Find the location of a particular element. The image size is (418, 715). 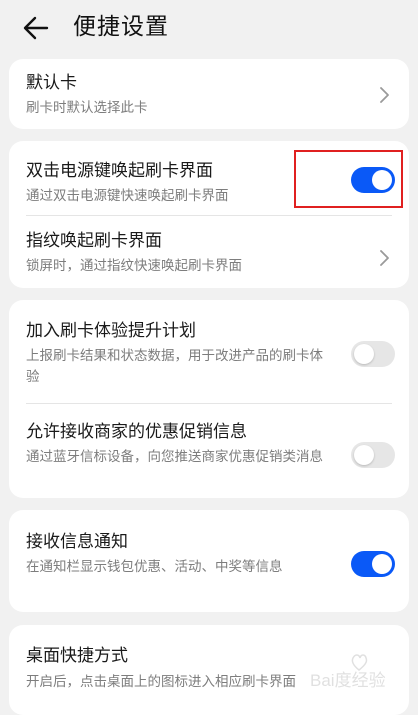

default-card-row: 默认卡 刷卡时默认选择此卡 is located at coordinates (209, 94).